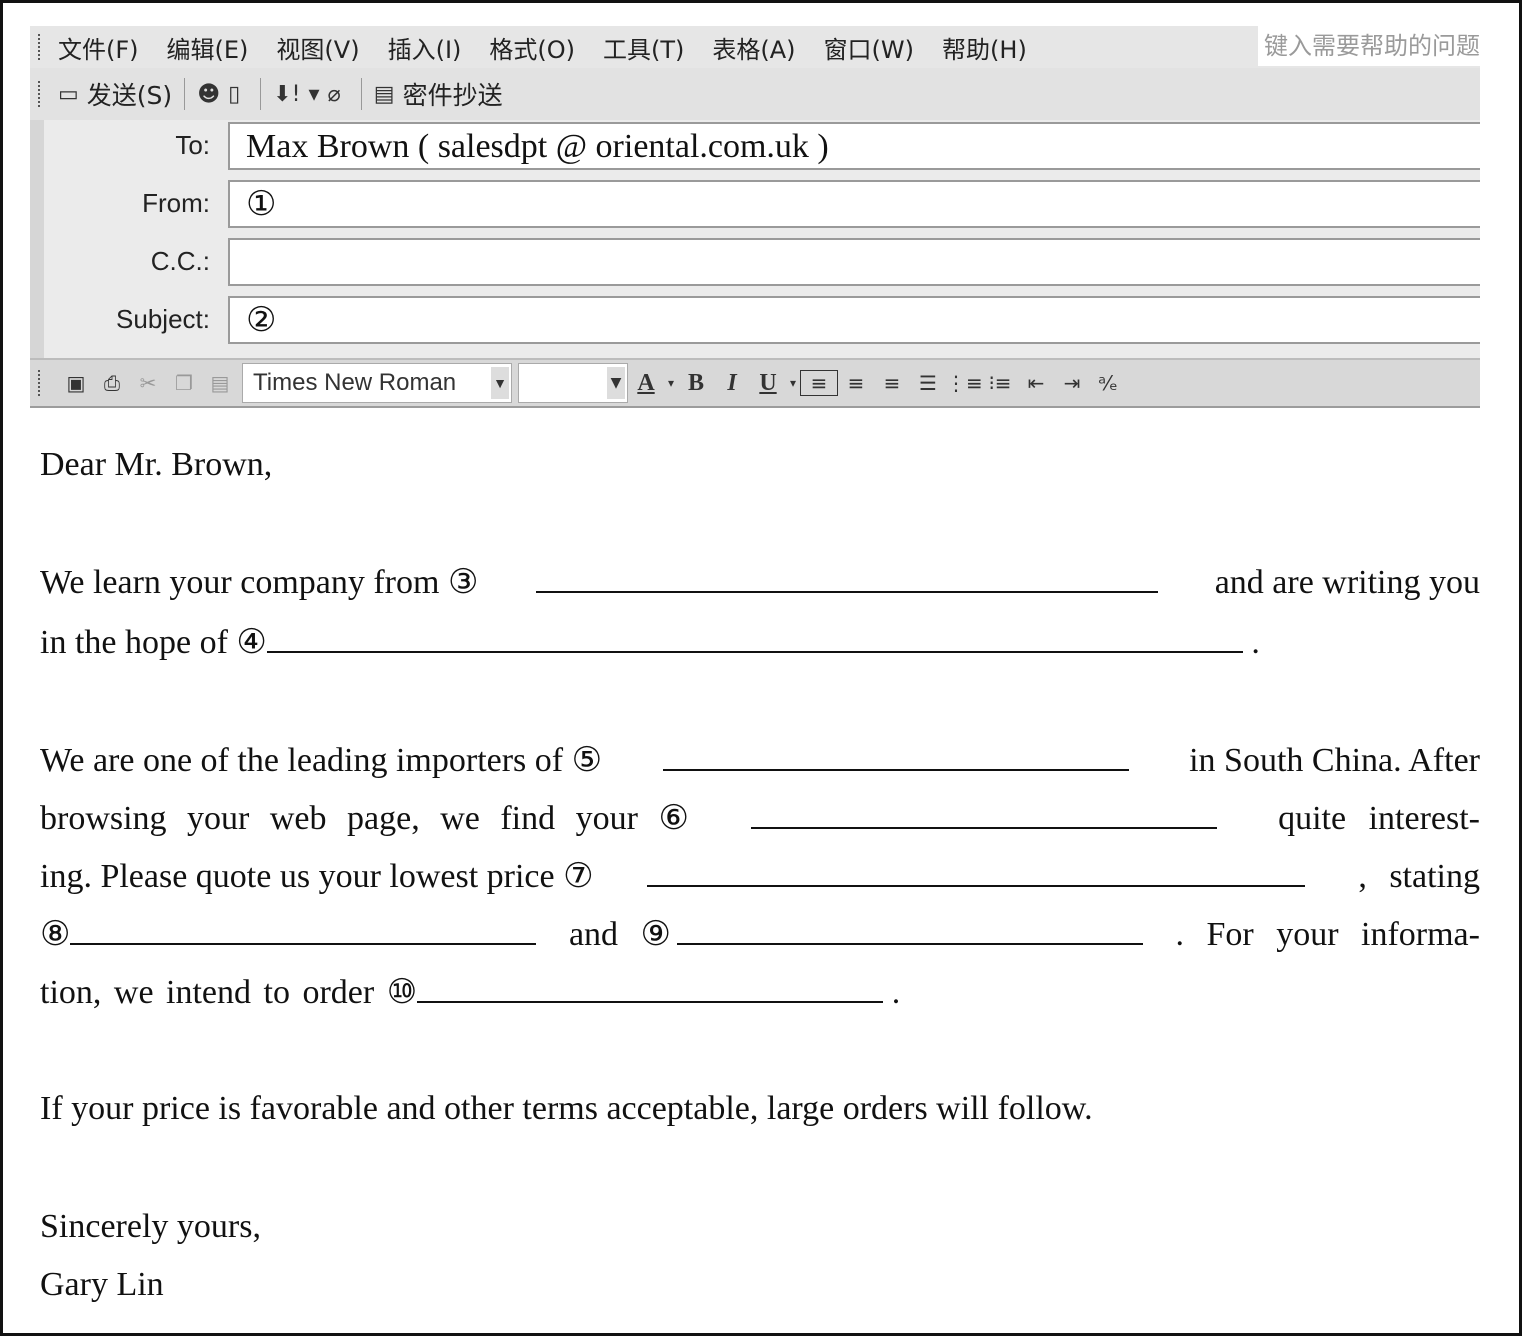 Image resolution: width=1522 pixels, height=1336 pixels. What do you see at coordinates (355, 382) in the screenshot?
I see `font-family-value: Times New Roman` at bounding box center [355, 382].